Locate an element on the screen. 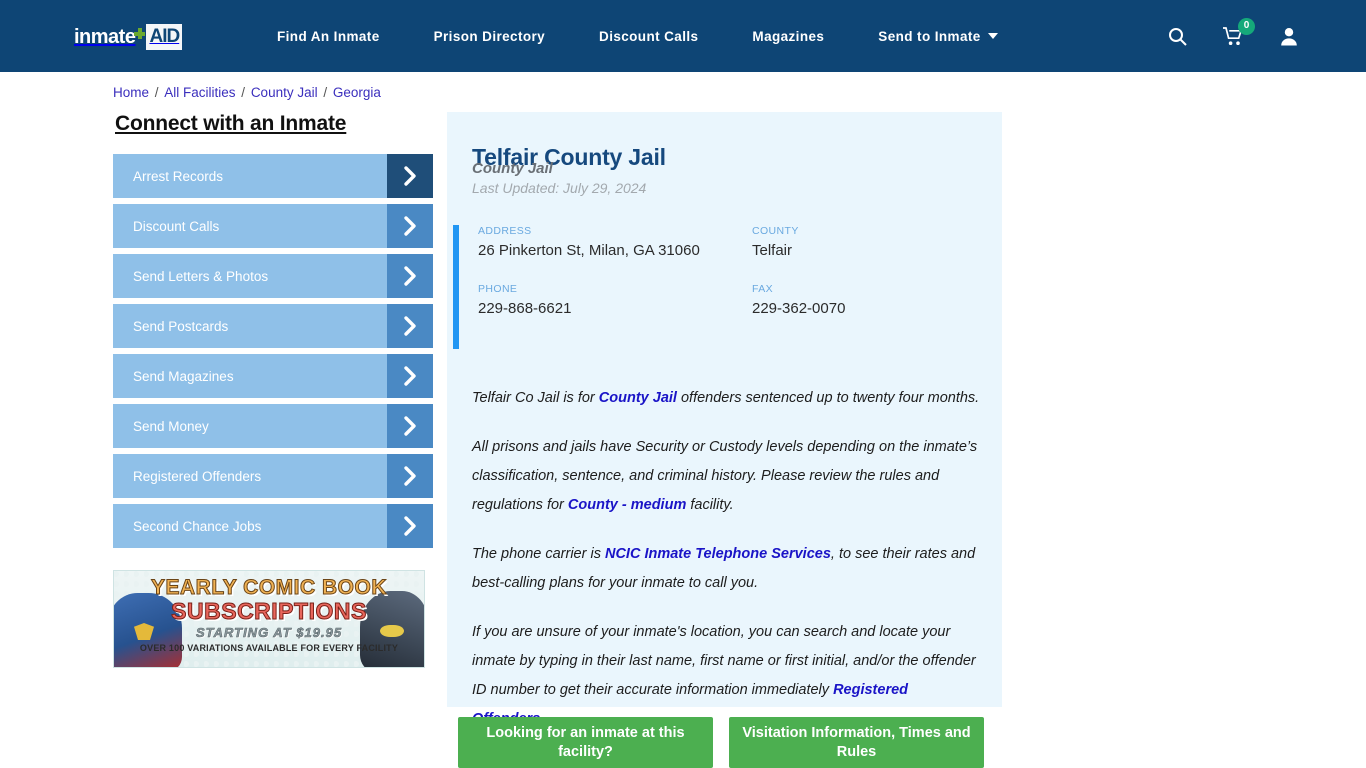 Image resolution: width=1366 pixels, height=768 pixels. inline-link: County - medium is located at coordinates (627, 505).